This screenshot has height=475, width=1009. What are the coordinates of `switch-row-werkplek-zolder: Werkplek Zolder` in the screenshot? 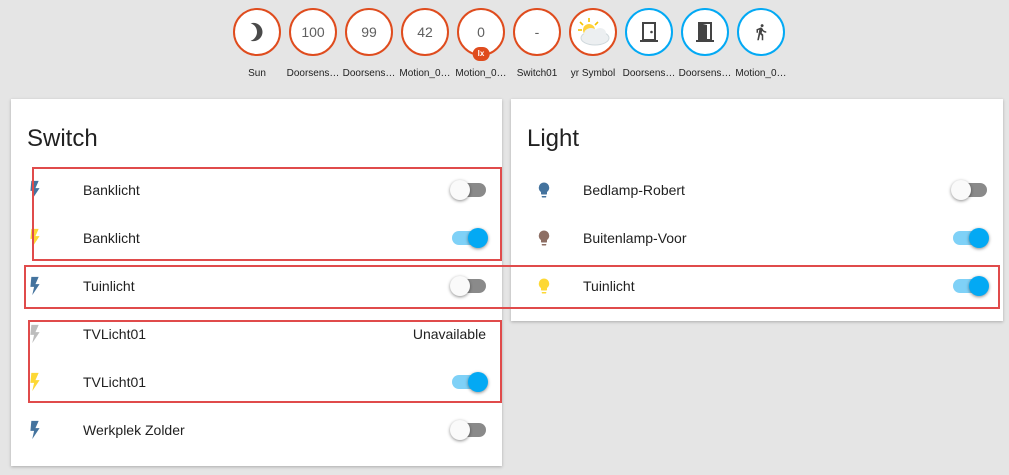 It's located at (256, 430).